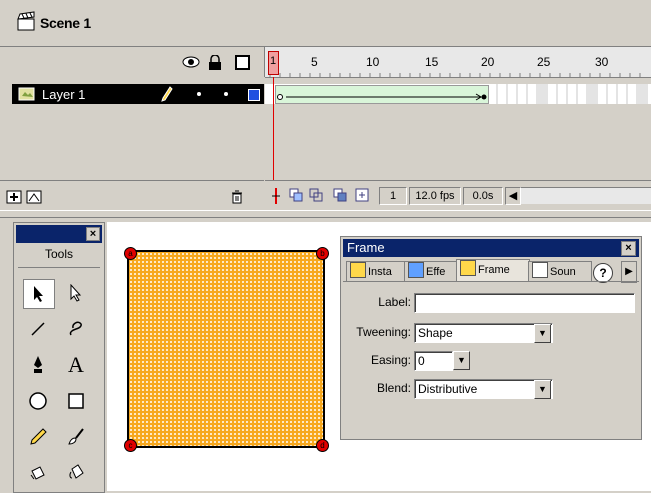  Describe the element at coordinates (483, 333) in the screenshot. I see `tweening-select: Shape ▼` at that location.